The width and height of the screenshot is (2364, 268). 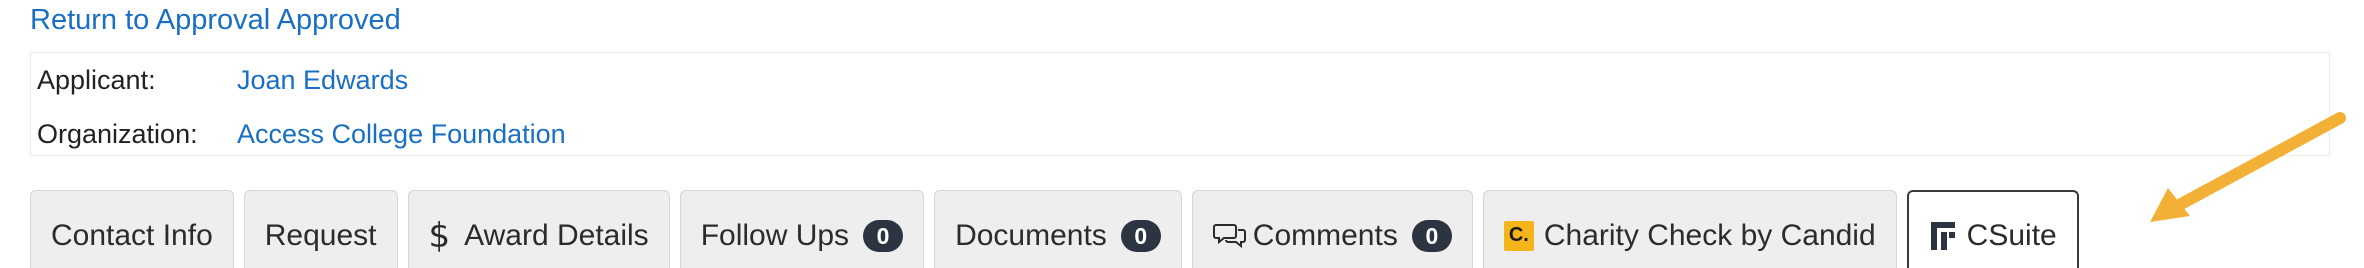 I want to click on organization-link: Access College Foundation, so click(x=401, y=134).